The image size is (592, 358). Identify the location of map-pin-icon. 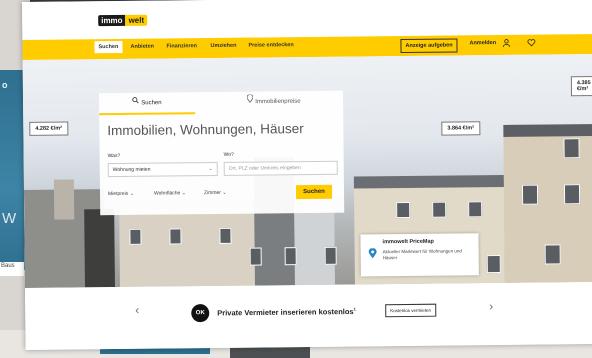
(372, 254).